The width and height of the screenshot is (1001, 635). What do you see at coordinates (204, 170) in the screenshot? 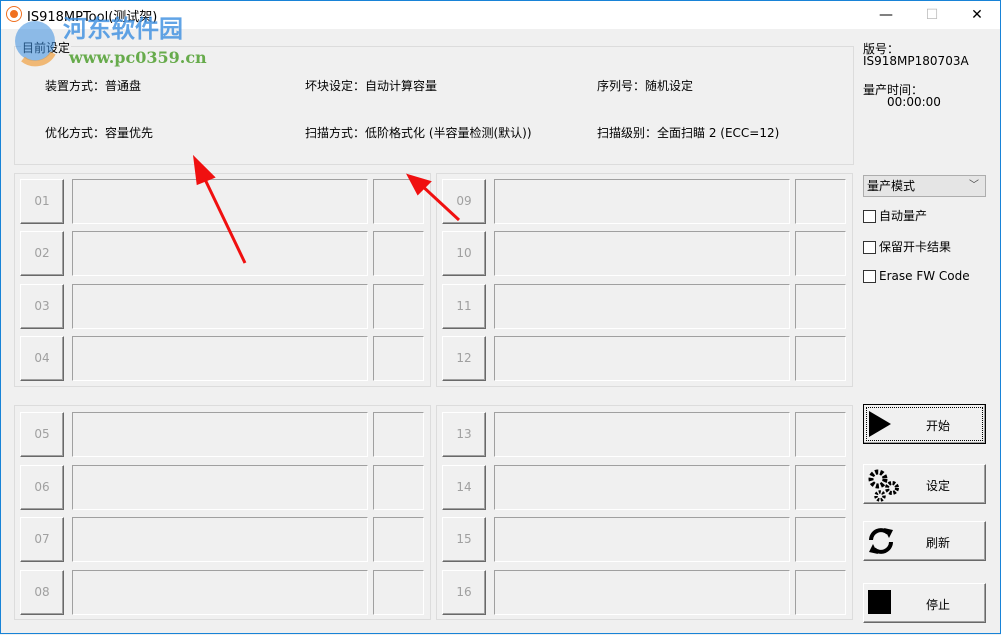
I see `arrow-head-icon` at bounding box center [204, 170].